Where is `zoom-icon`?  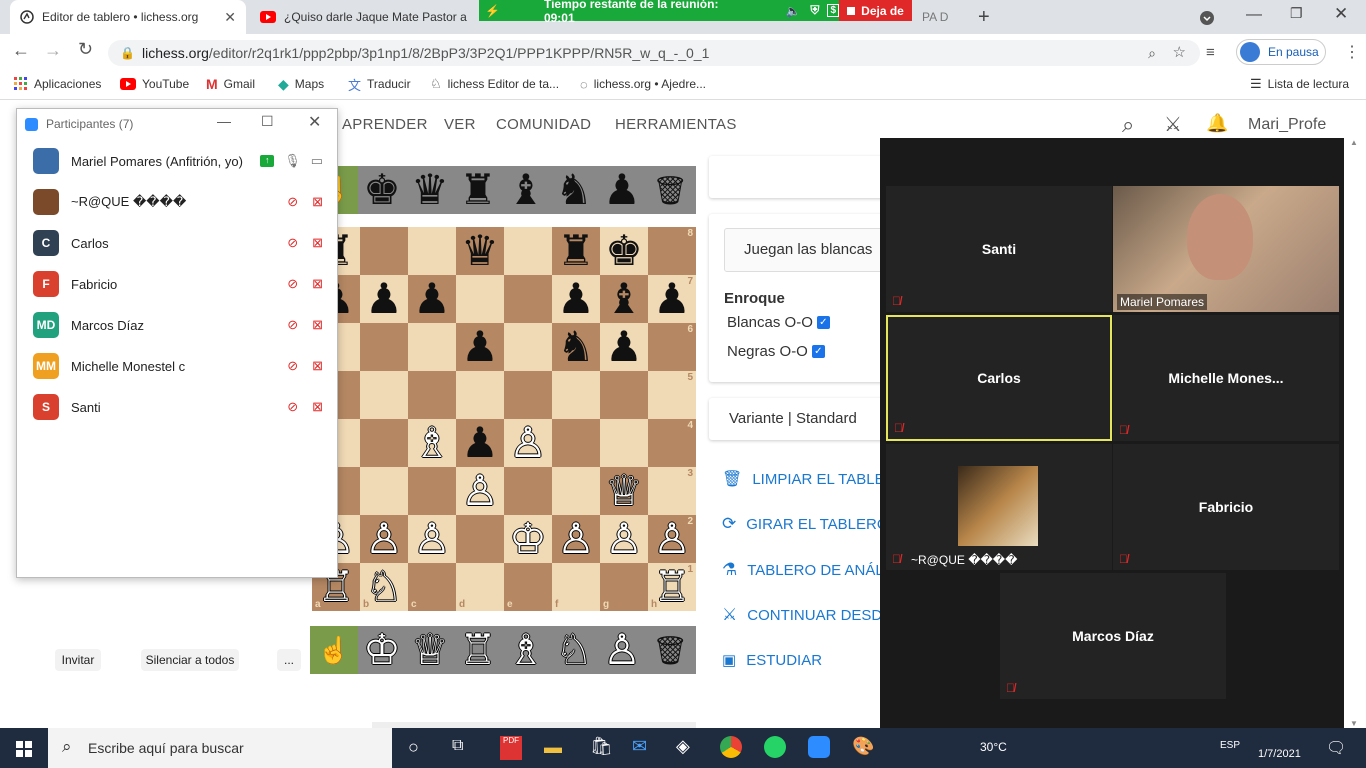
zoom-icon is located at coordinates (819, 747).